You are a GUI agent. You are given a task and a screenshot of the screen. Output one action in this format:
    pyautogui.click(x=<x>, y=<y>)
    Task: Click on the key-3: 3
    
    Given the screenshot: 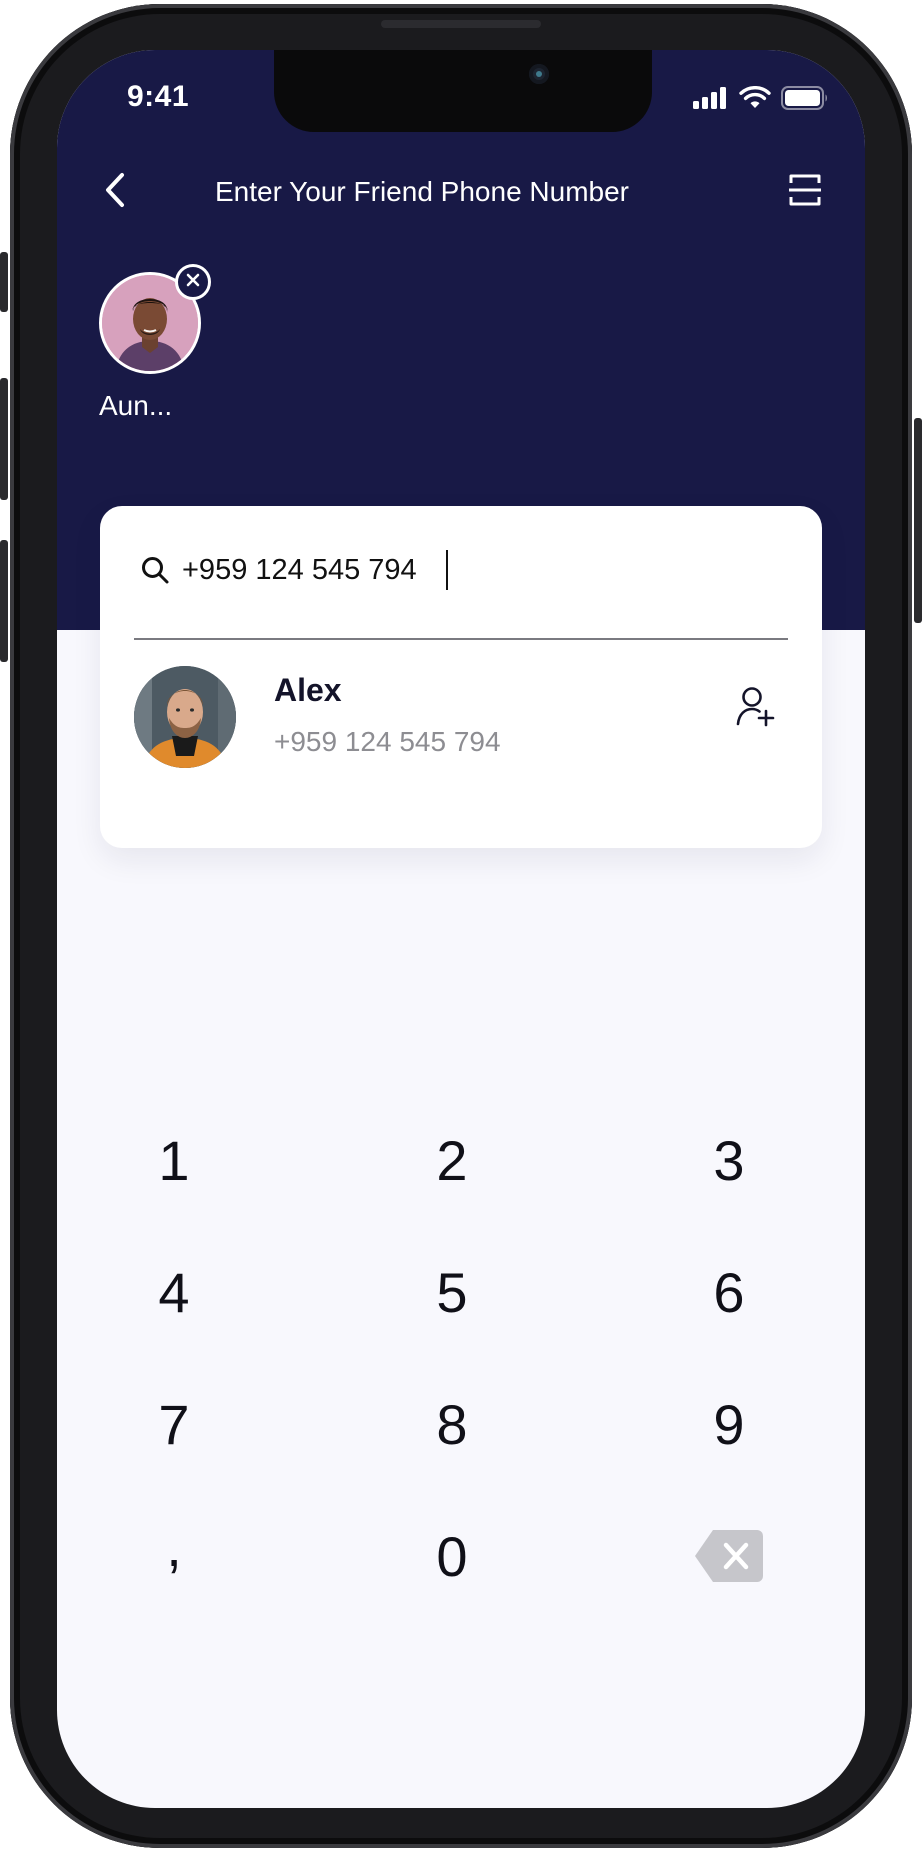 What is the action you would take?
    pyautogui.click(x=729, y=1160)
    